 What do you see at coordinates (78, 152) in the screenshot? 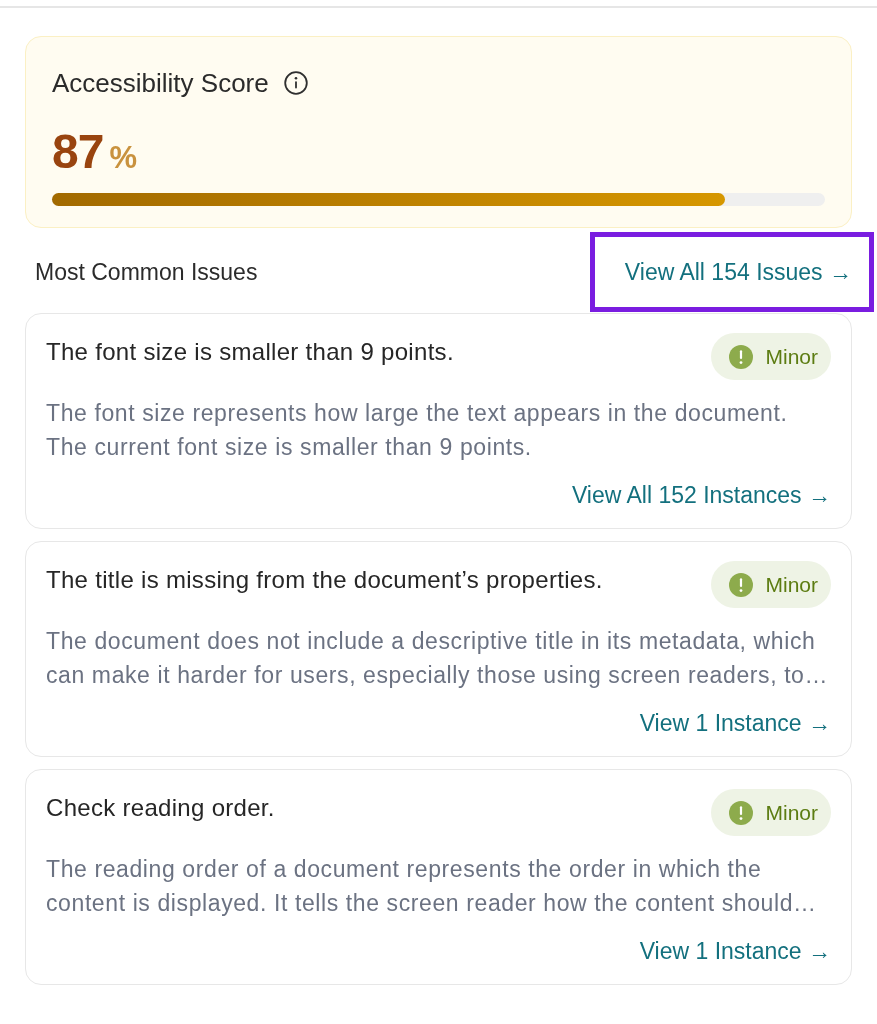
I see `score-value: 87` at bounding box center [78, 152].